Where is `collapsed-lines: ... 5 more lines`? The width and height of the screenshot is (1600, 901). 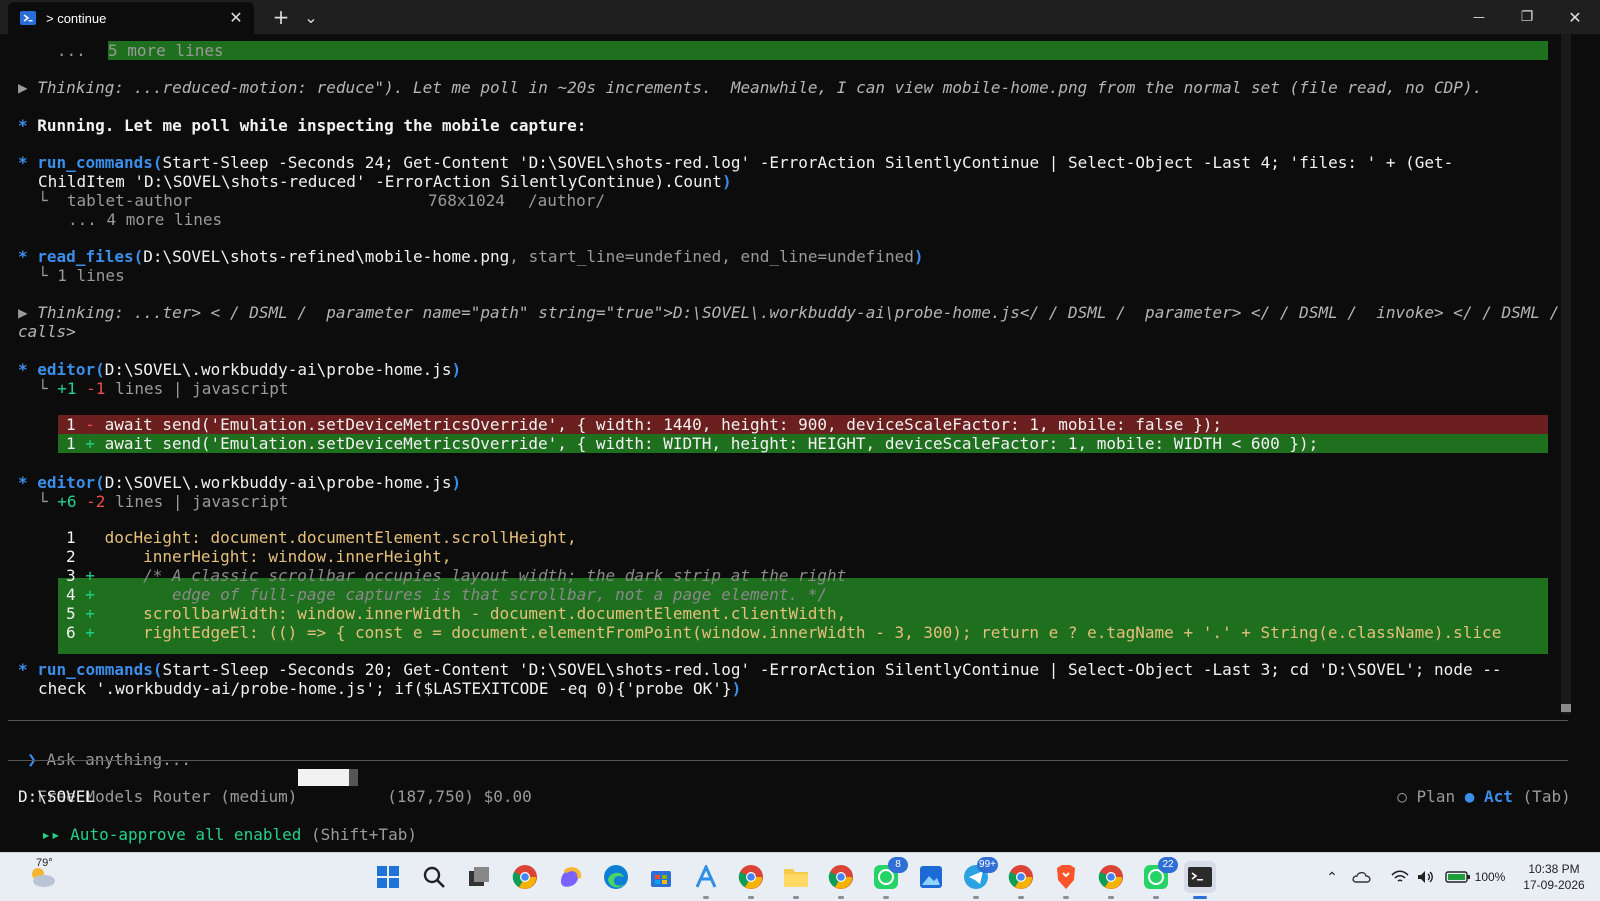
collapsed-lines: ... 5 more lines is located at coordinates (126, 50).